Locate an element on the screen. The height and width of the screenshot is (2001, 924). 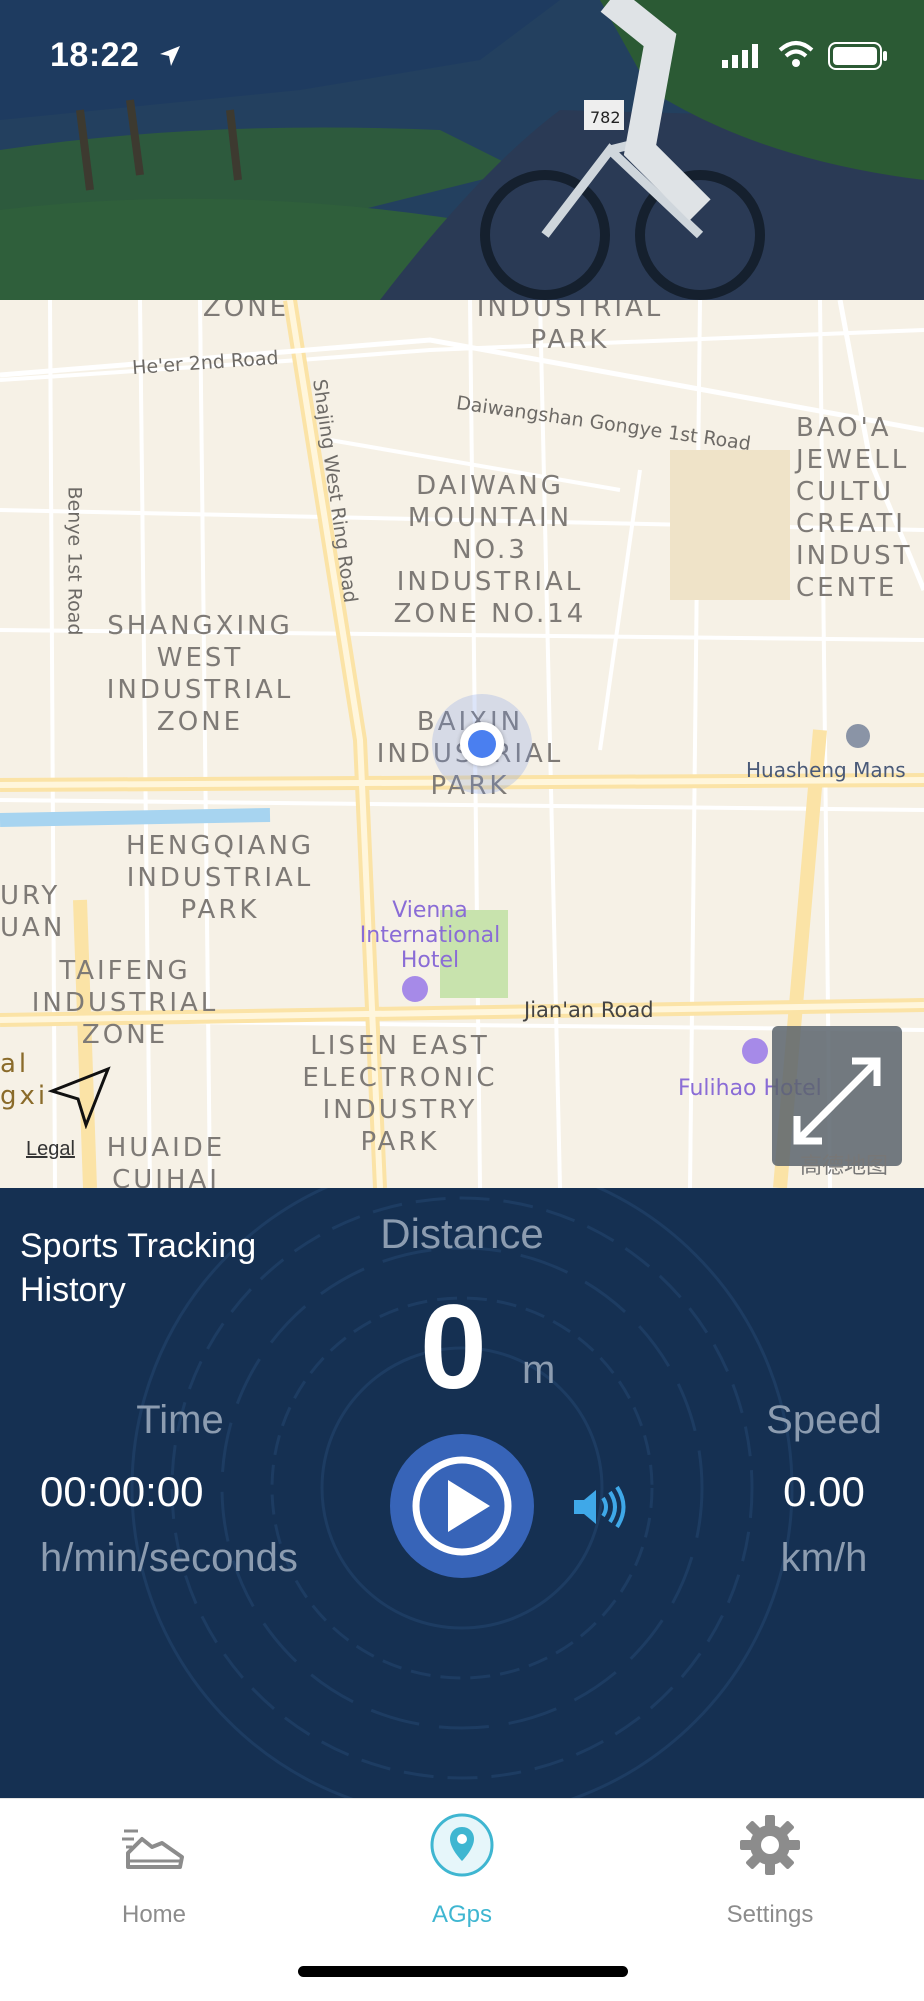
sound-icon is located at coordinates (599, 1507).